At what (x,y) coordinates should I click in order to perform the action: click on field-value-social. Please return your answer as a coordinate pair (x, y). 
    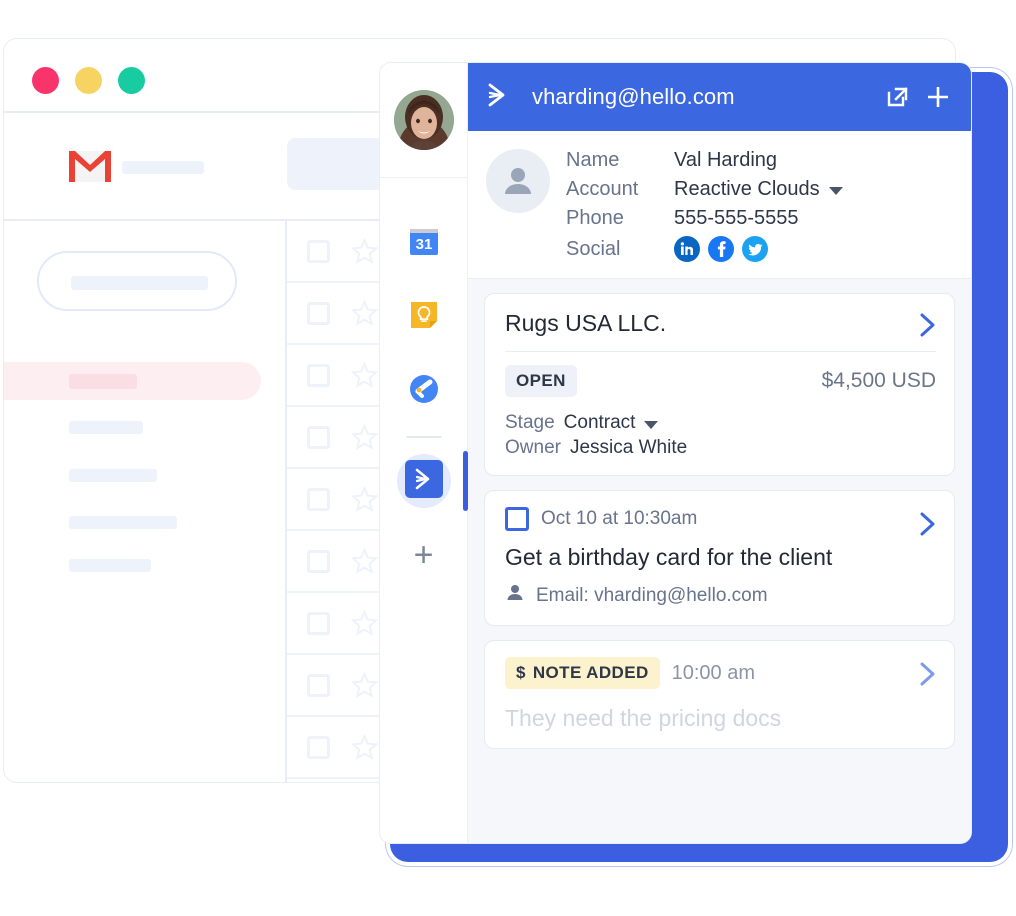
    Looking at the image, I should click on (812, 249).